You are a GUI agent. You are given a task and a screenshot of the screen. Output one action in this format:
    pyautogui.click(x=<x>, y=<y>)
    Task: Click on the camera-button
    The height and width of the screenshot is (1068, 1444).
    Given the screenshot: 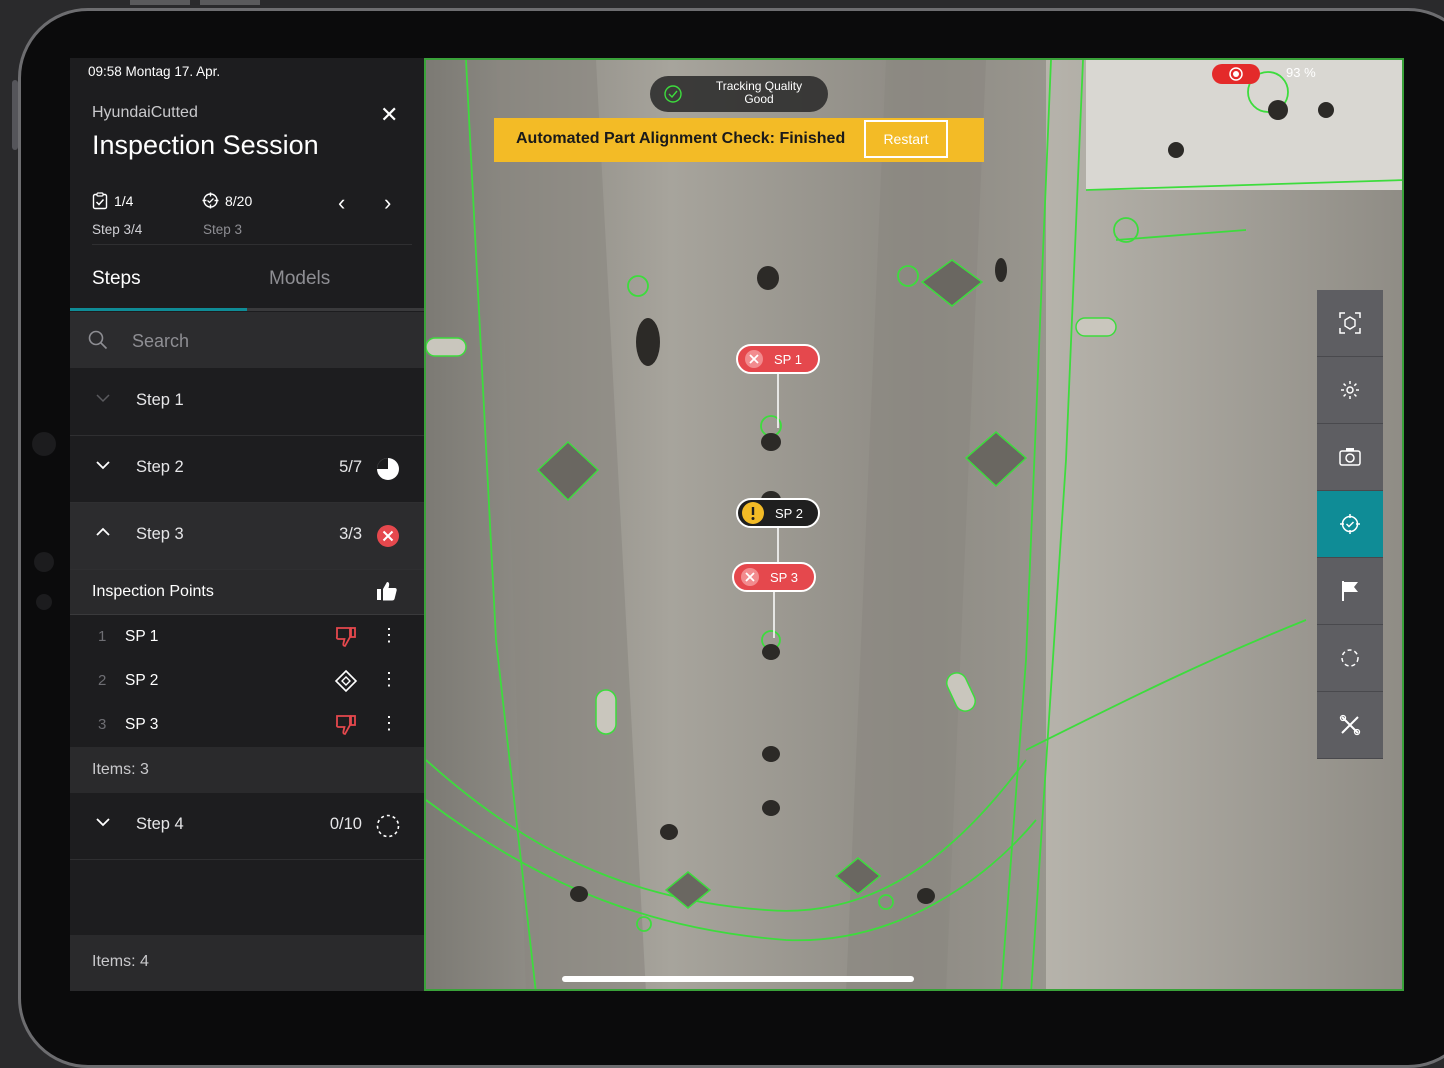 What is the action you would take?
    pyautogui.click(x=1350, y=457)
    